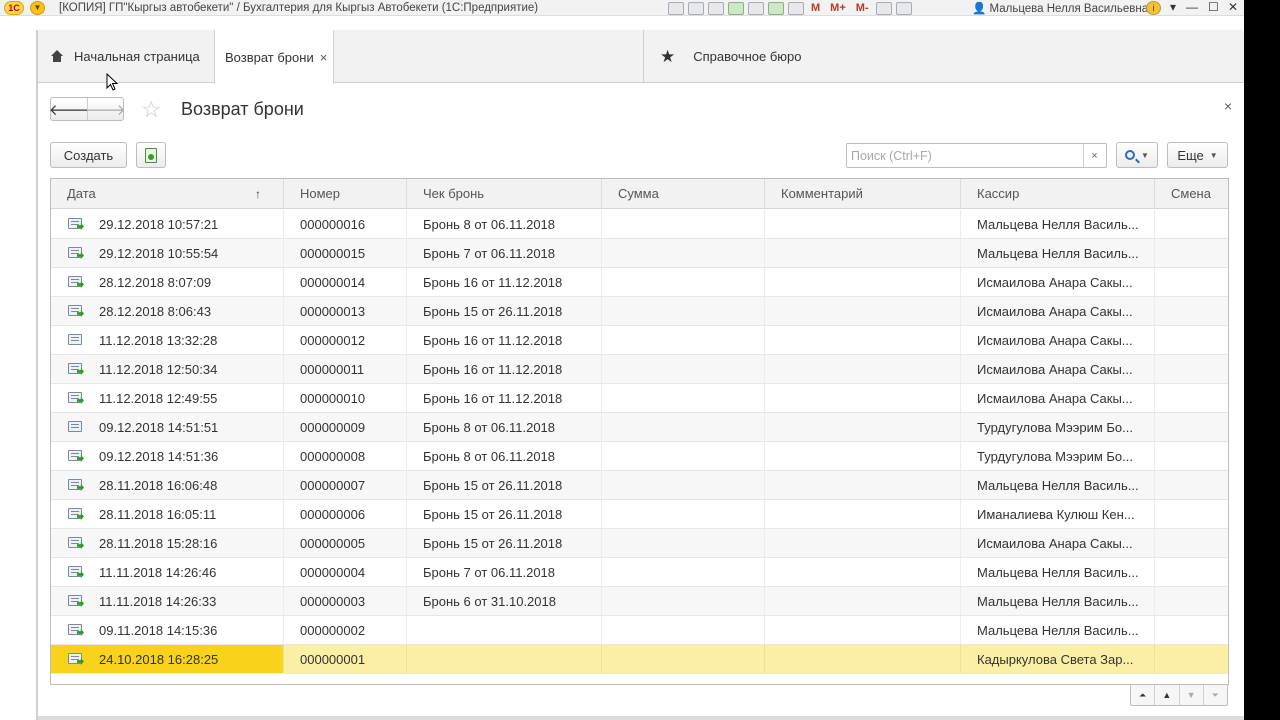 This screenshot has width=1280, height=720. I want to click on print-icon, so click(696, 8).